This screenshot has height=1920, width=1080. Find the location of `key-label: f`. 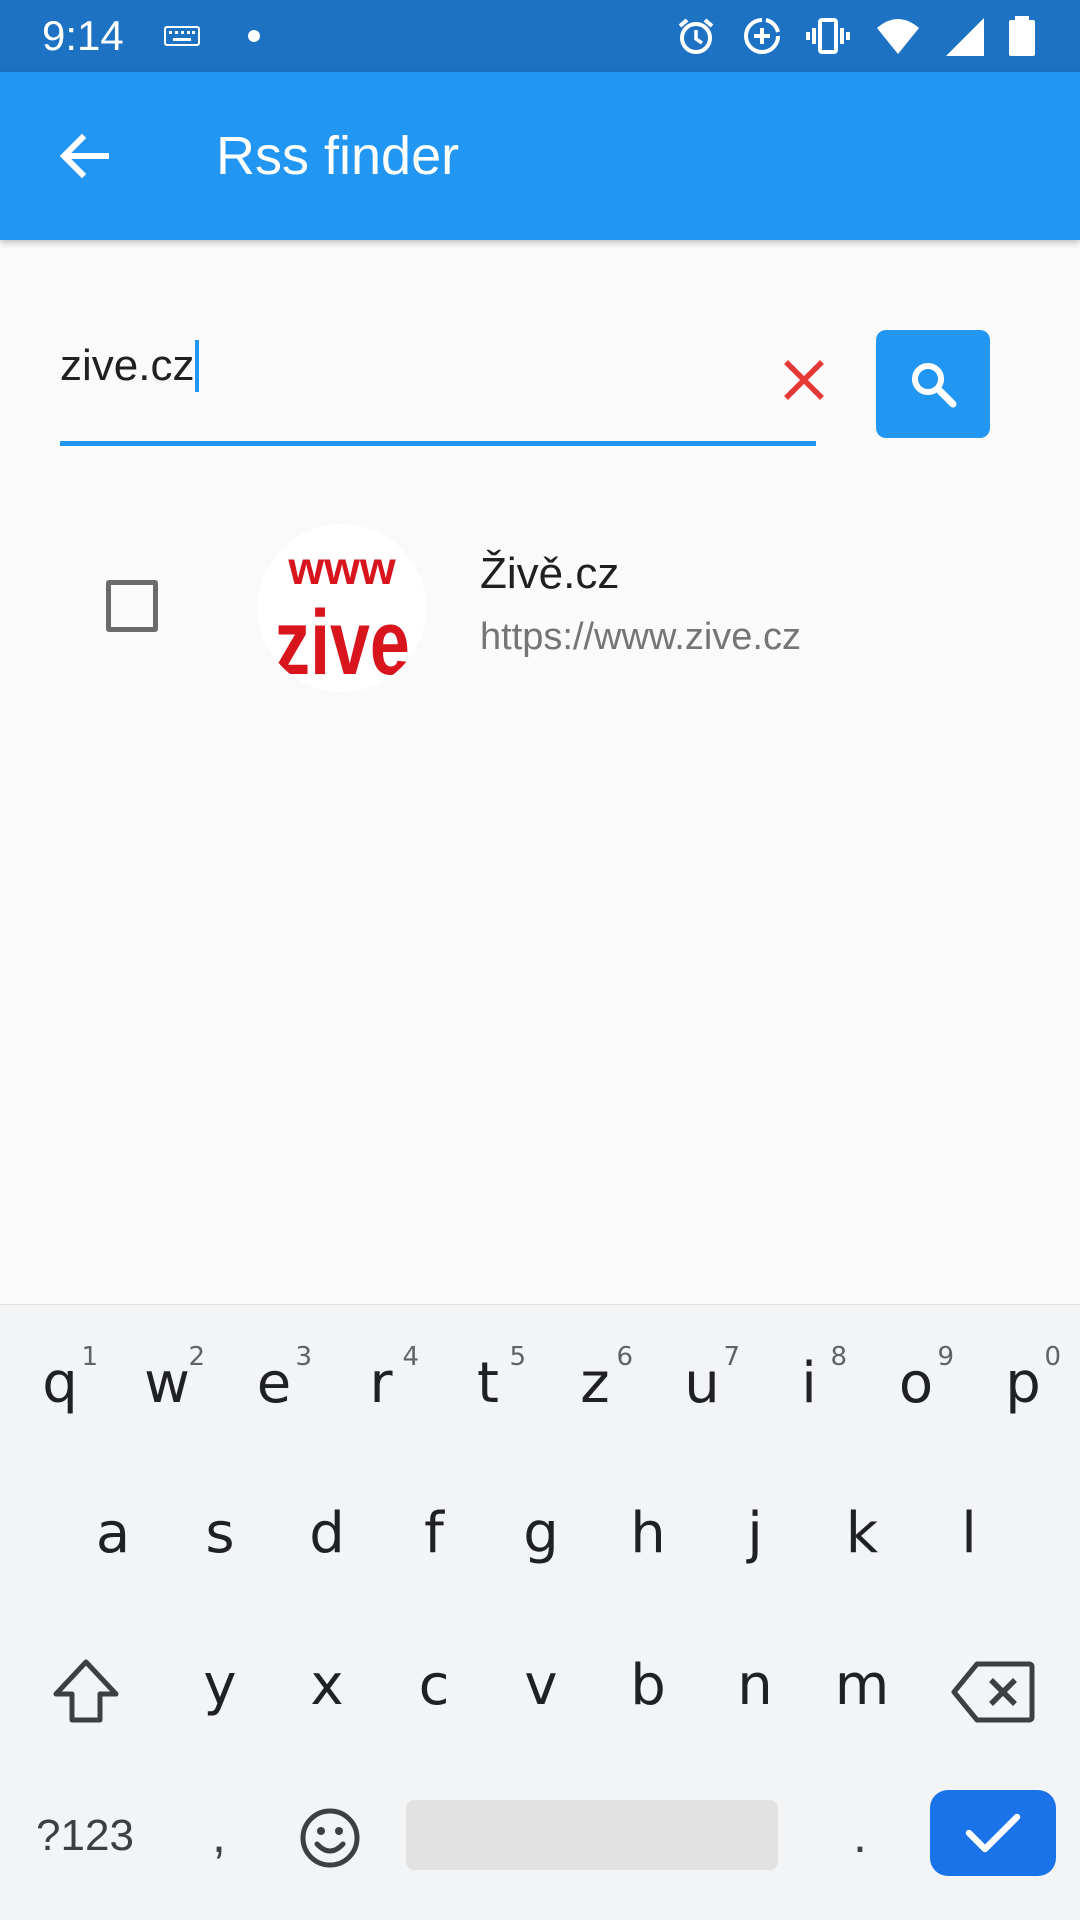

key-label: f is located at coordinates (434, 1533).